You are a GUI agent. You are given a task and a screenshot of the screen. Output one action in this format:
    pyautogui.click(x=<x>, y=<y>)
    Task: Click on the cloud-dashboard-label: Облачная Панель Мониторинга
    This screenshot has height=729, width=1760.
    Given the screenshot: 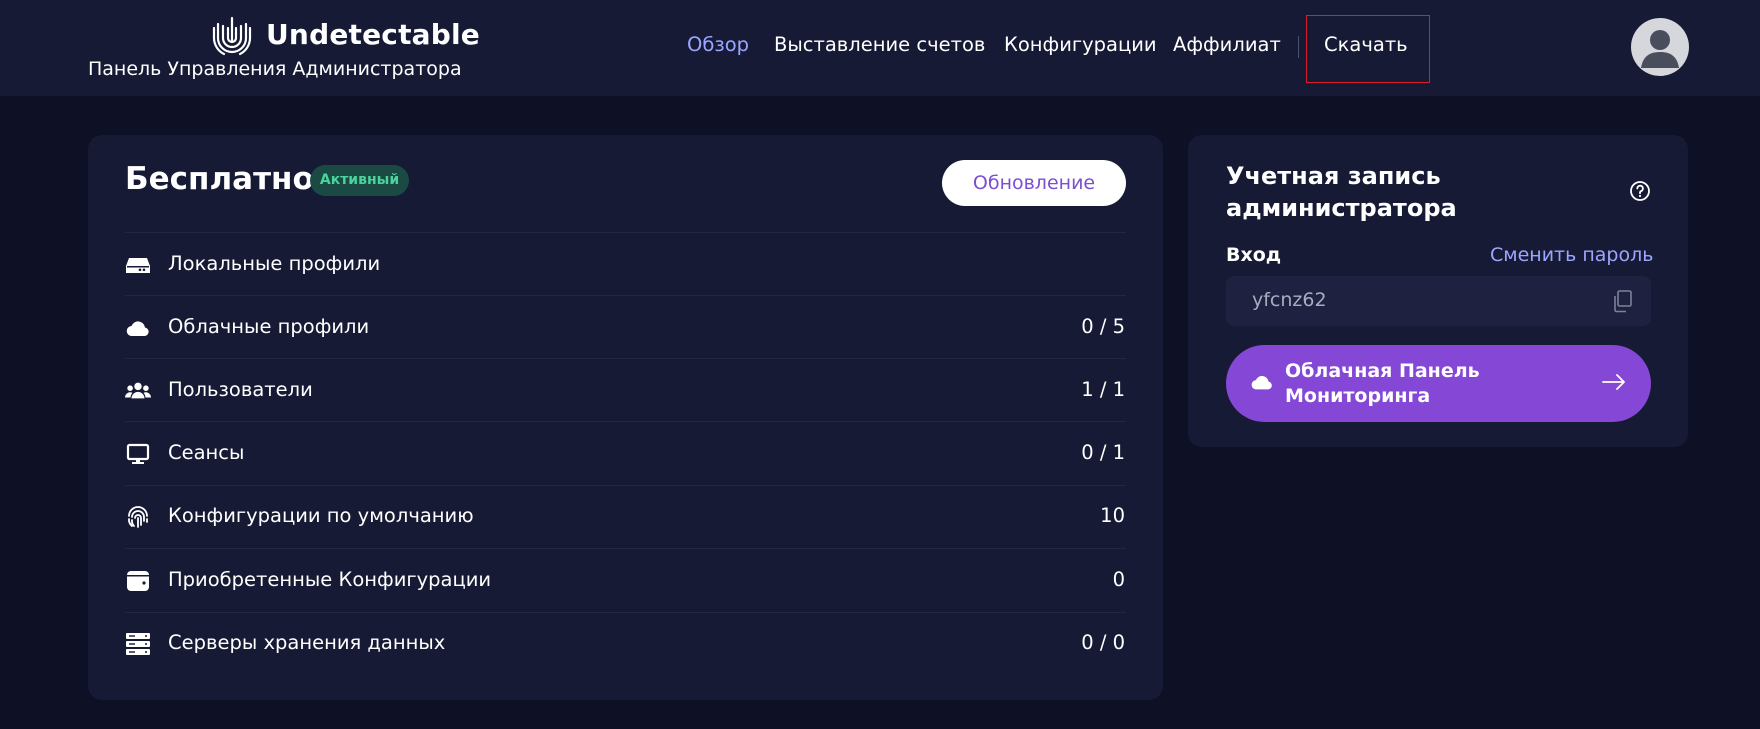 What is the action you would take?
    pyautogui.click(x=1382, y=383)
    